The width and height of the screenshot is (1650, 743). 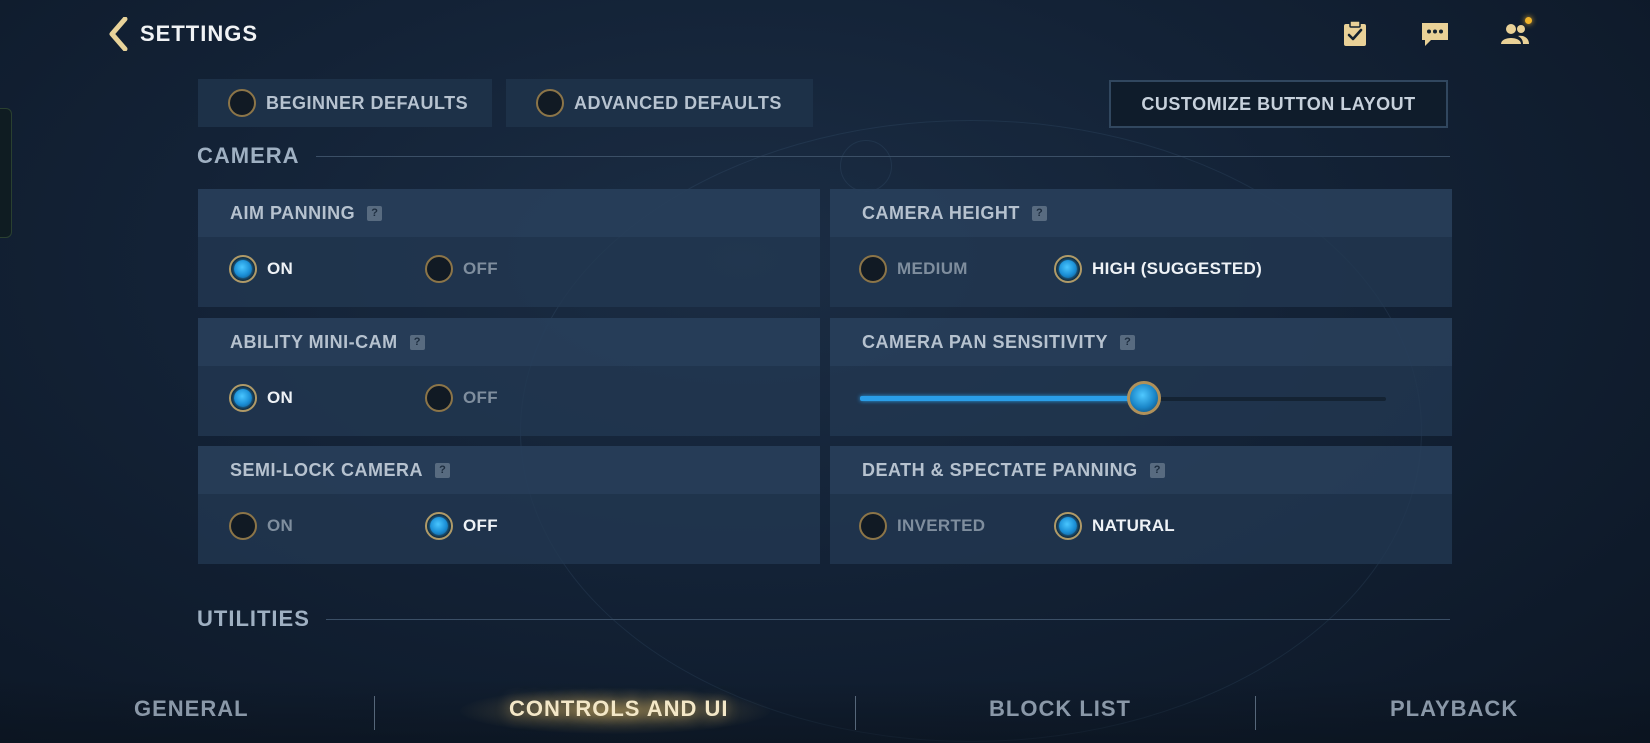 I want to click on section-camera: CAMERA, so click(x=823, y=156).